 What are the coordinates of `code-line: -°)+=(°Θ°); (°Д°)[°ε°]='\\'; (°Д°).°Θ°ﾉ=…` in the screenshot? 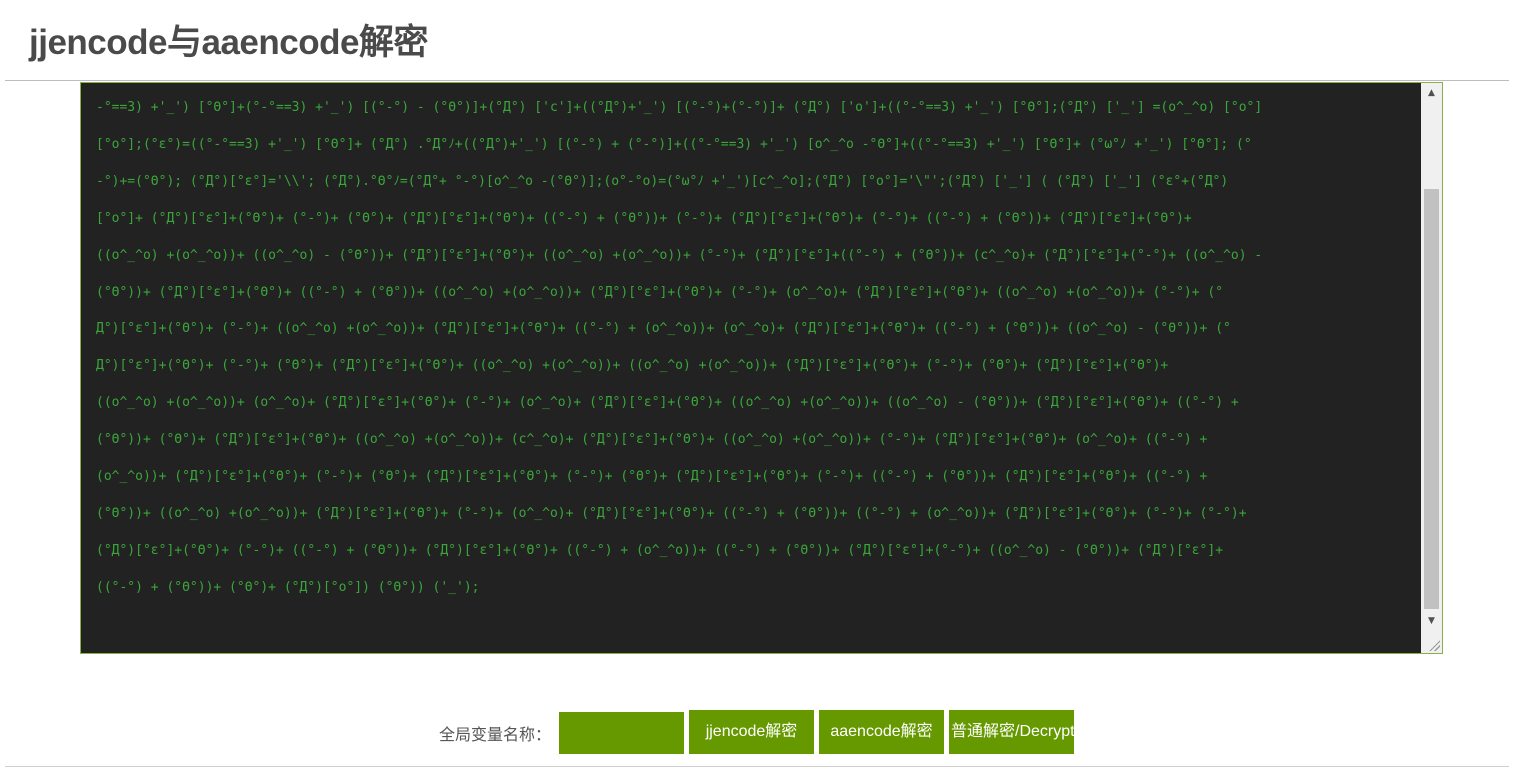 It's located at (662, 181).